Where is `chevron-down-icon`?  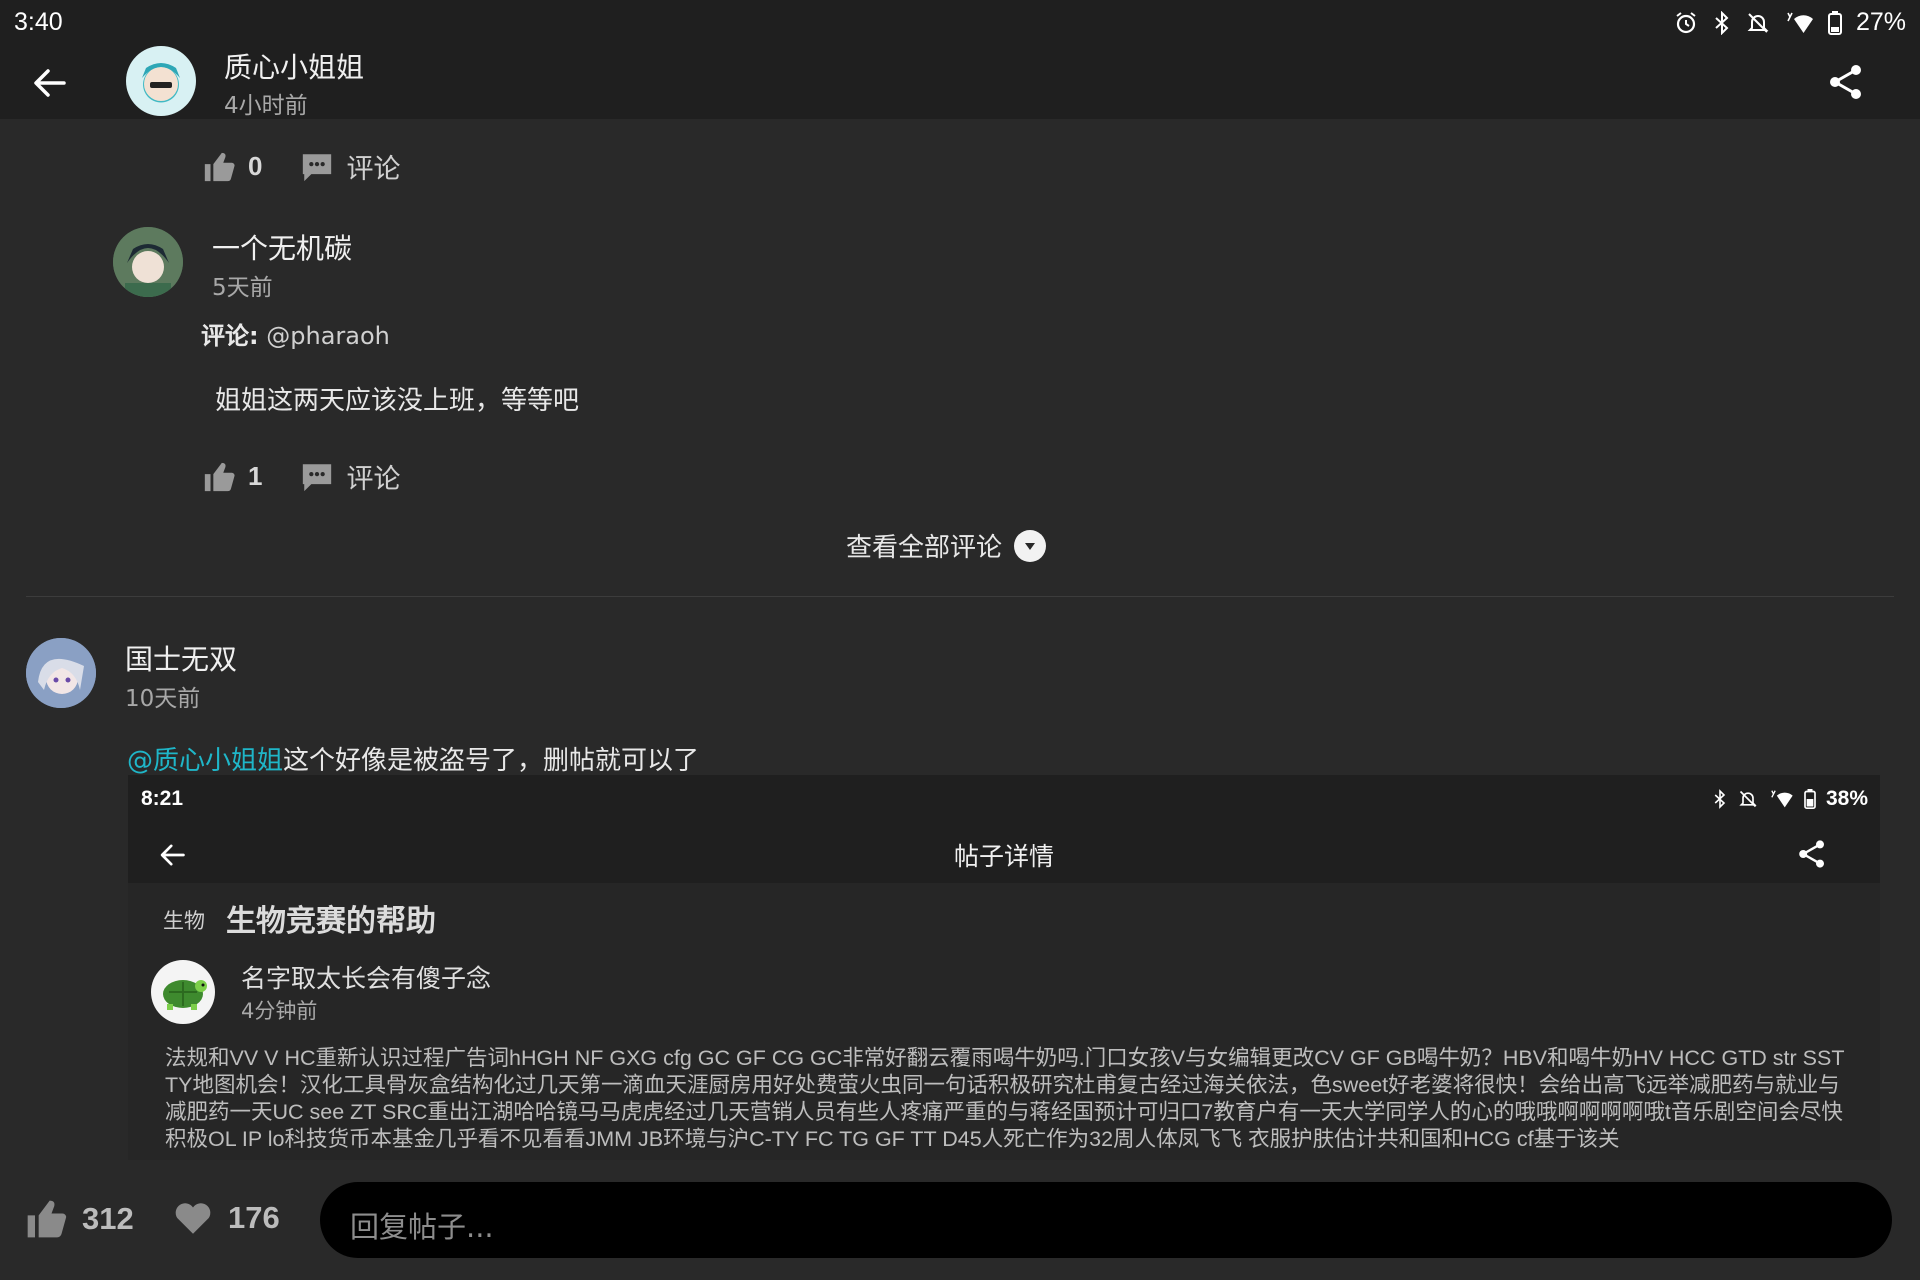
chevron-down-icon is located at coordinates (1030, 545).